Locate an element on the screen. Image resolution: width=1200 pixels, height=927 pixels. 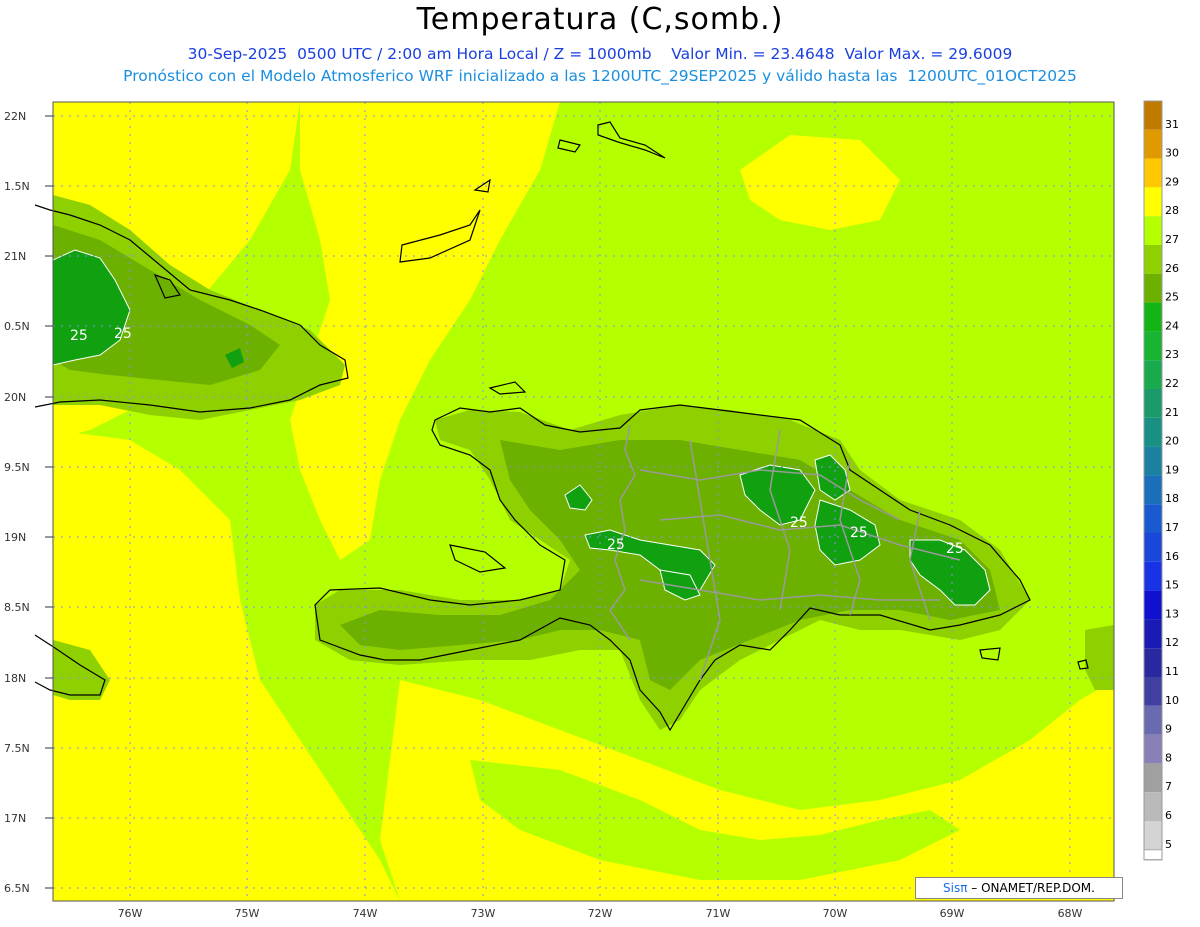
colorbar-label: 10 is located at coordinates (1172, 700).